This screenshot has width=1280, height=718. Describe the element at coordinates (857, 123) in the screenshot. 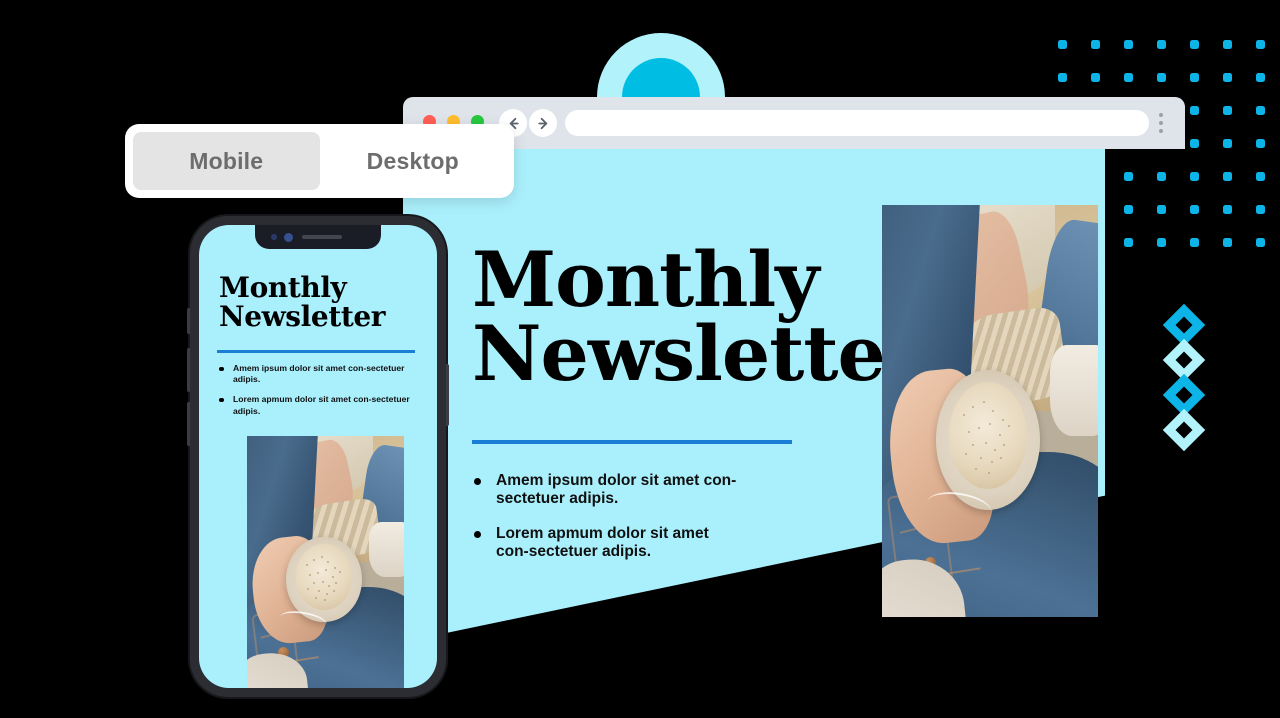

I see `url-address-bar` at that location.